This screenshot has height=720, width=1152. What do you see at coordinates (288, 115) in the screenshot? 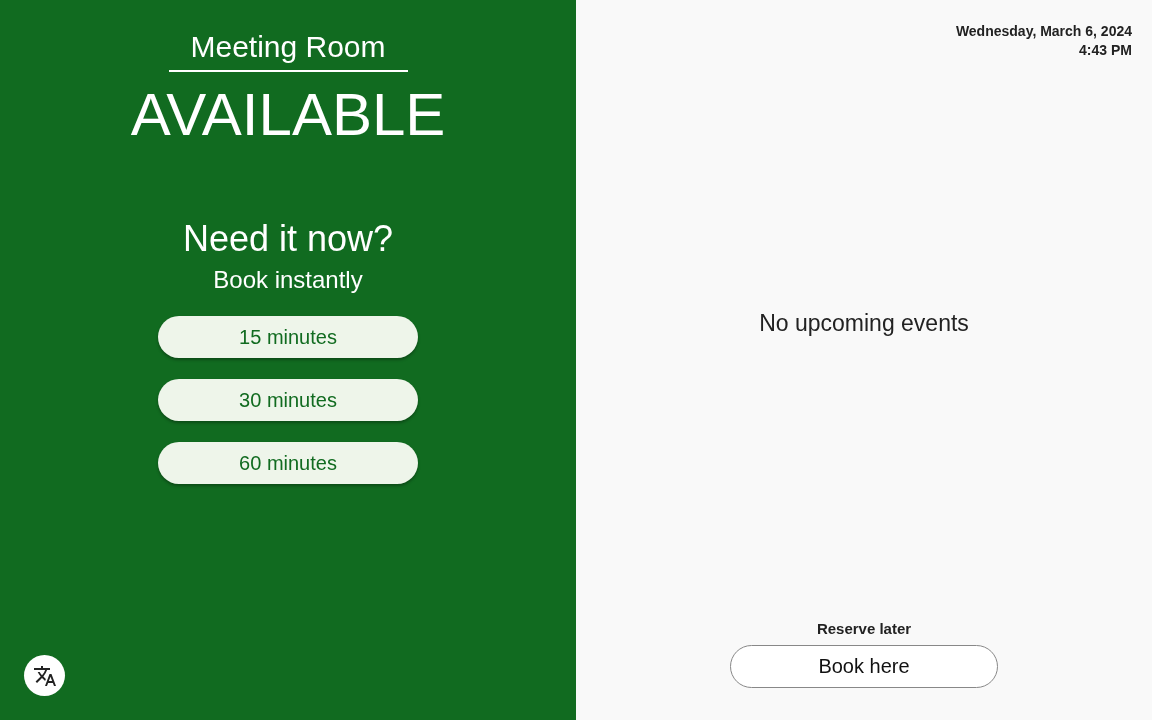
I see `room-status: AVAILABLE` at bounding box center [288, 115].